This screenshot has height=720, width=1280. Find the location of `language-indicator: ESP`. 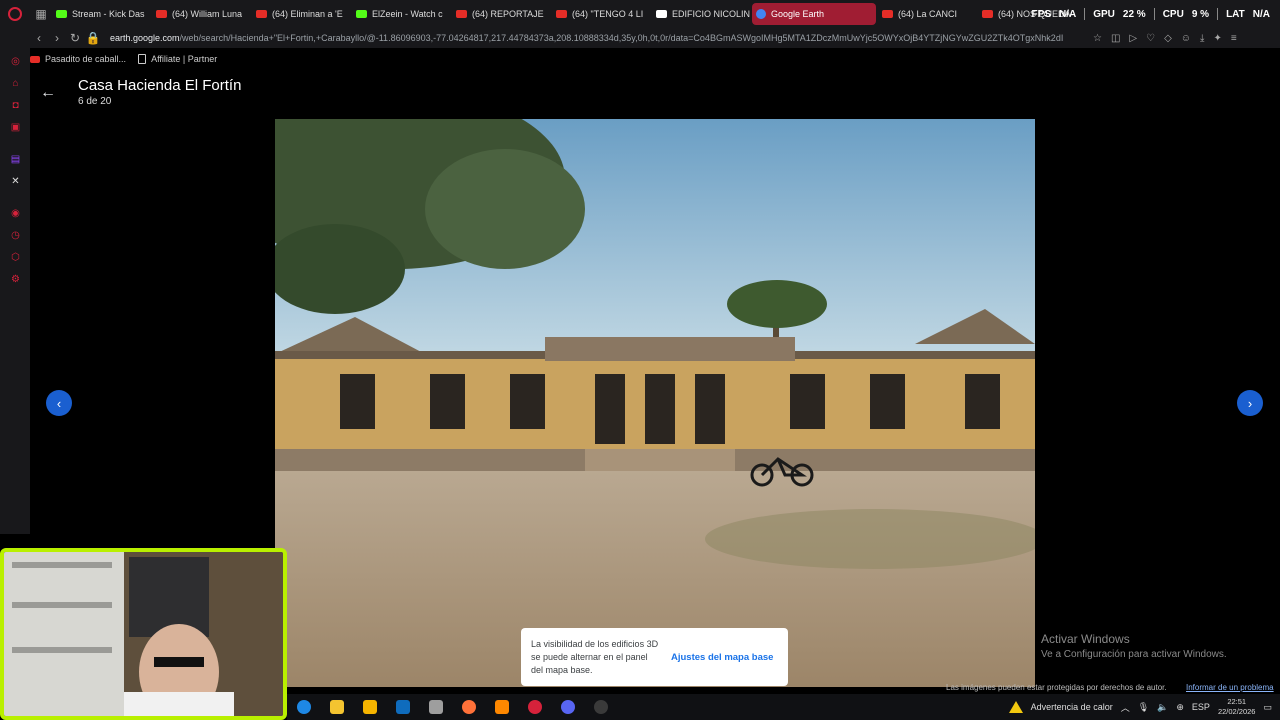

language-indicator: ESP is located at coordinates (1201, 707).